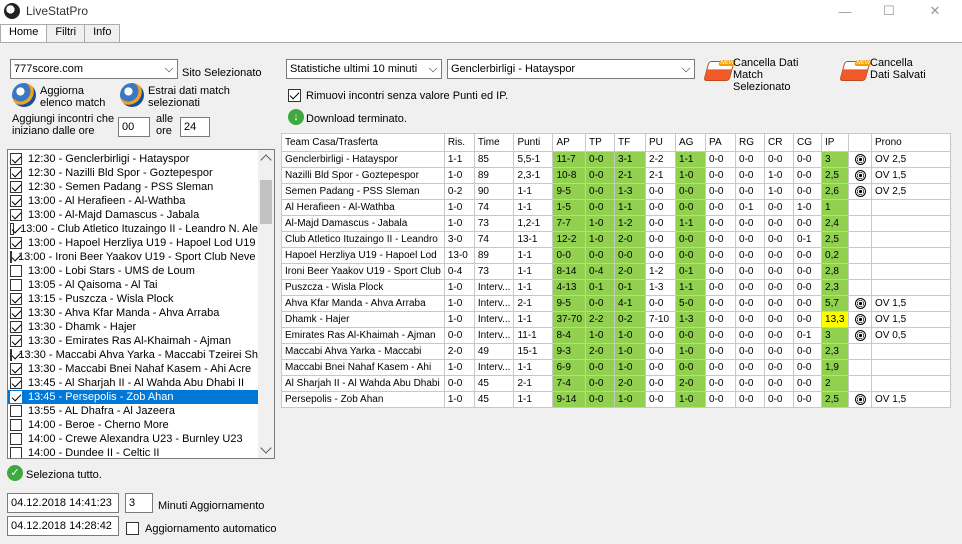 The width and height of the screenshot is (962, 544). What do you see at coordinates (76, 97) in the screenshot?
I see `refresh-list-button: Aggiorna elenco match` at bounding box center [76, 97].